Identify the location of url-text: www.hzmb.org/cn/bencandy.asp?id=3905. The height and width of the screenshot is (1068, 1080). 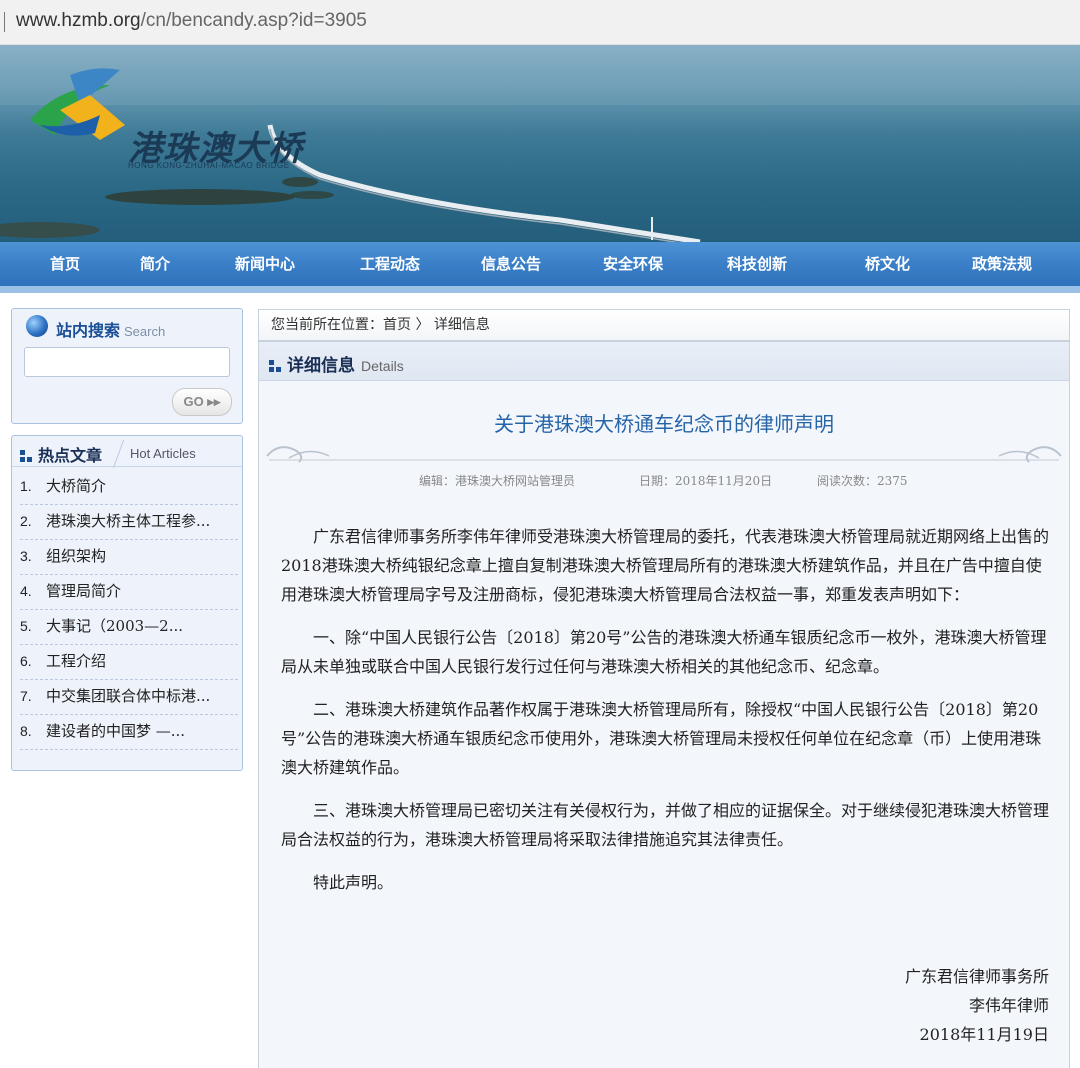
(191, 21).